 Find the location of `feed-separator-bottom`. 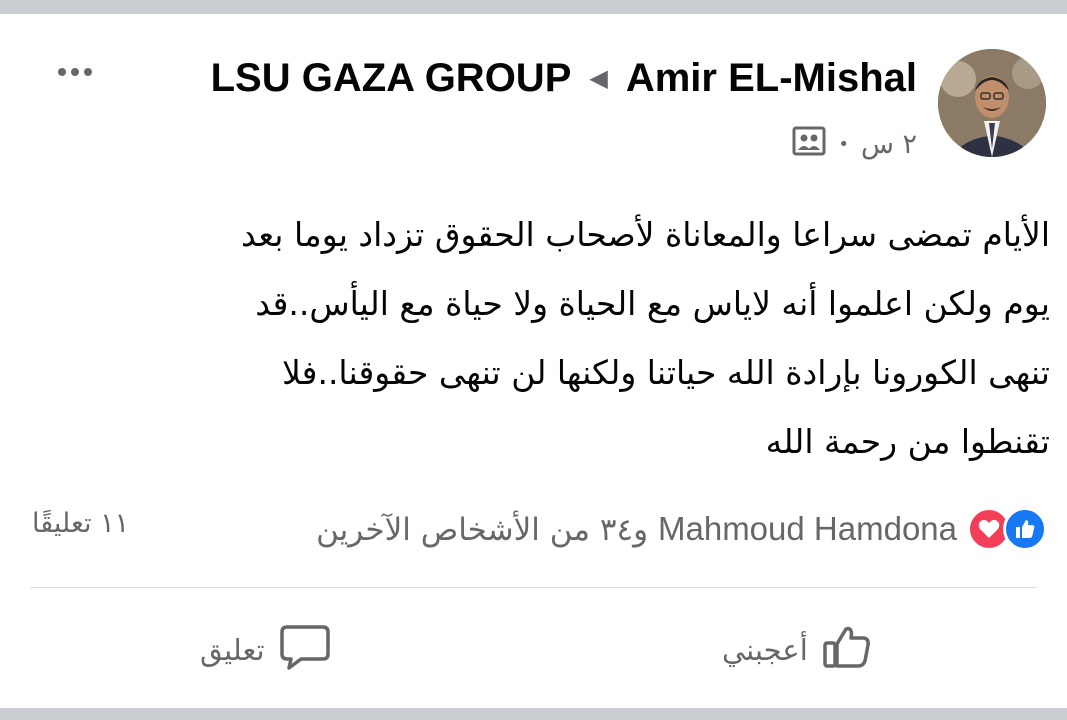

feed-separator-bottom is located at coordinates (533, 714).